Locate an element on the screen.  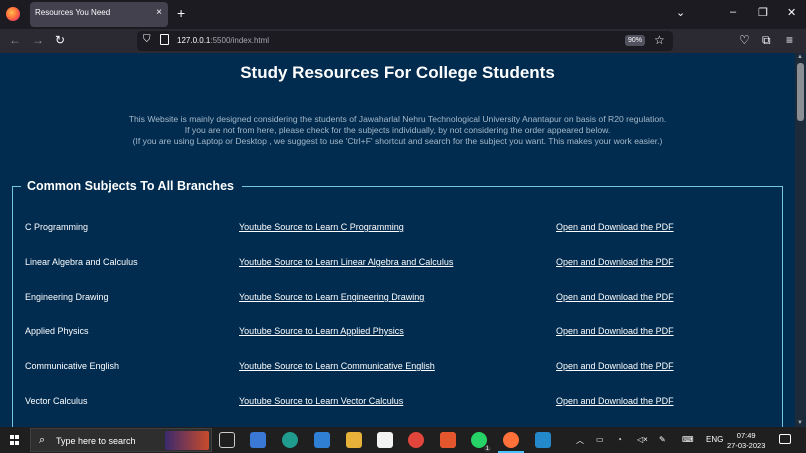
scroll-up-icon: ▲ is located at coordinates (800, 57).